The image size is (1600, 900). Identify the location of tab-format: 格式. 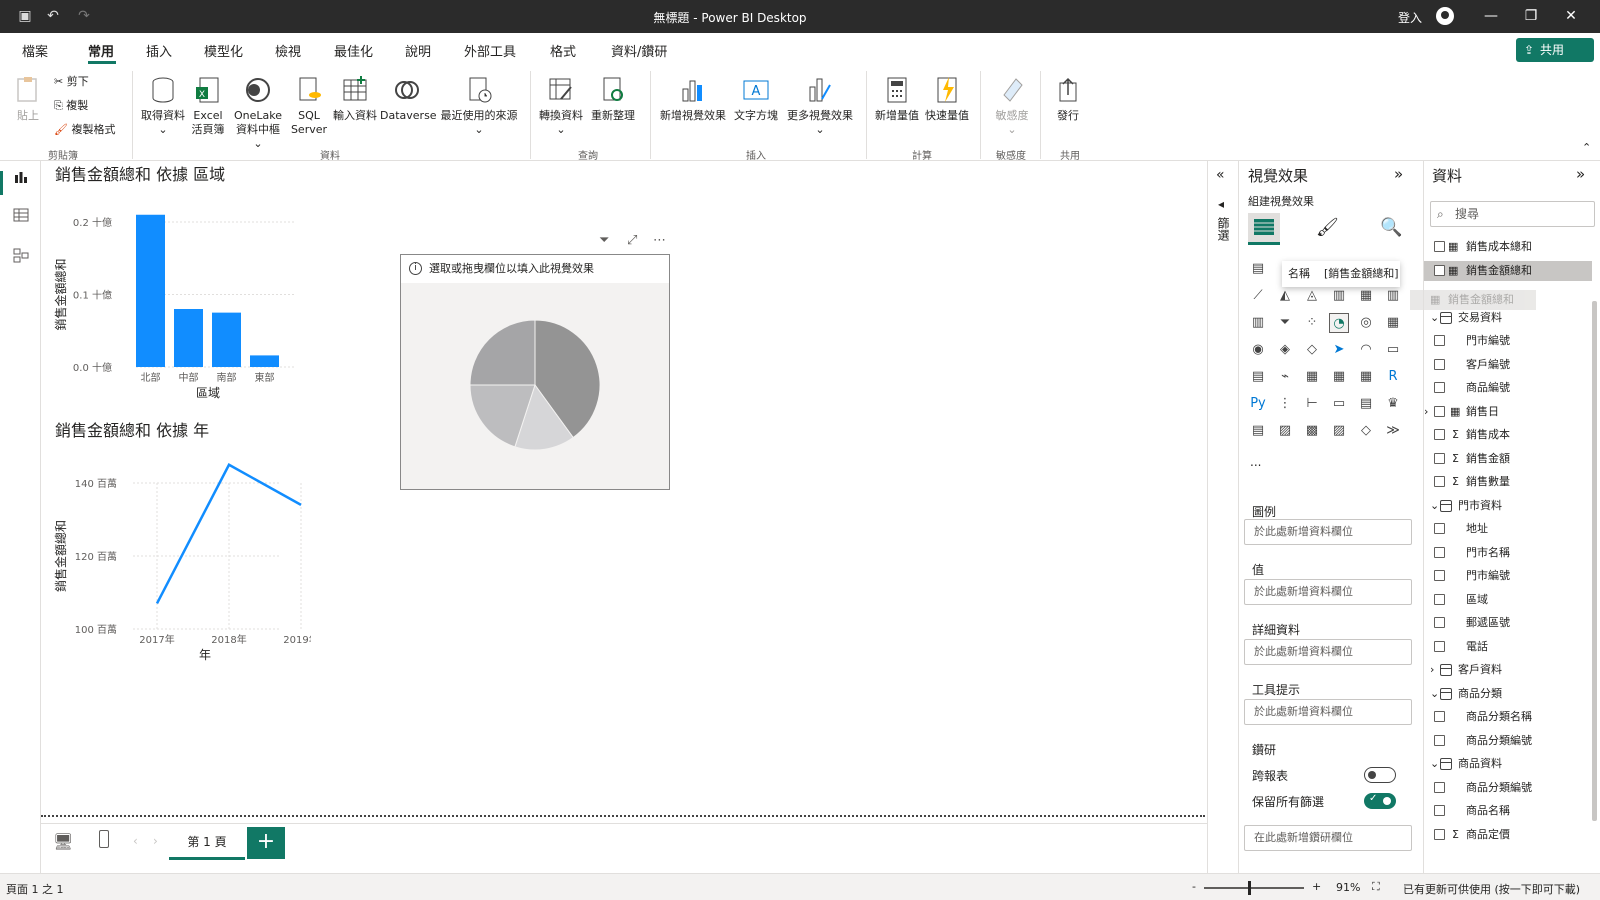
(563, 50).